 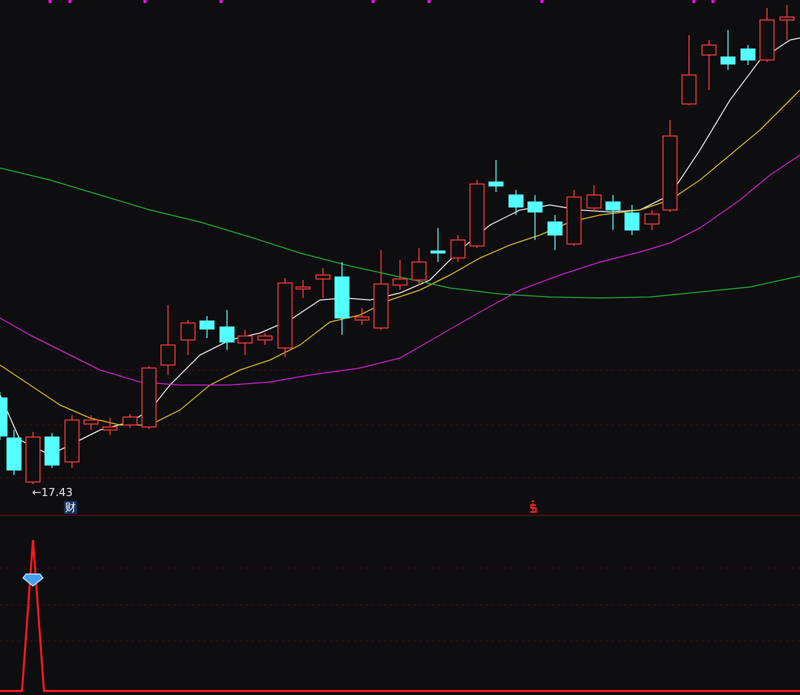 What do you see at coordinates (70, 507) in the screenshot?
I see `news-tag: 财` at bounding box center [70, 507].